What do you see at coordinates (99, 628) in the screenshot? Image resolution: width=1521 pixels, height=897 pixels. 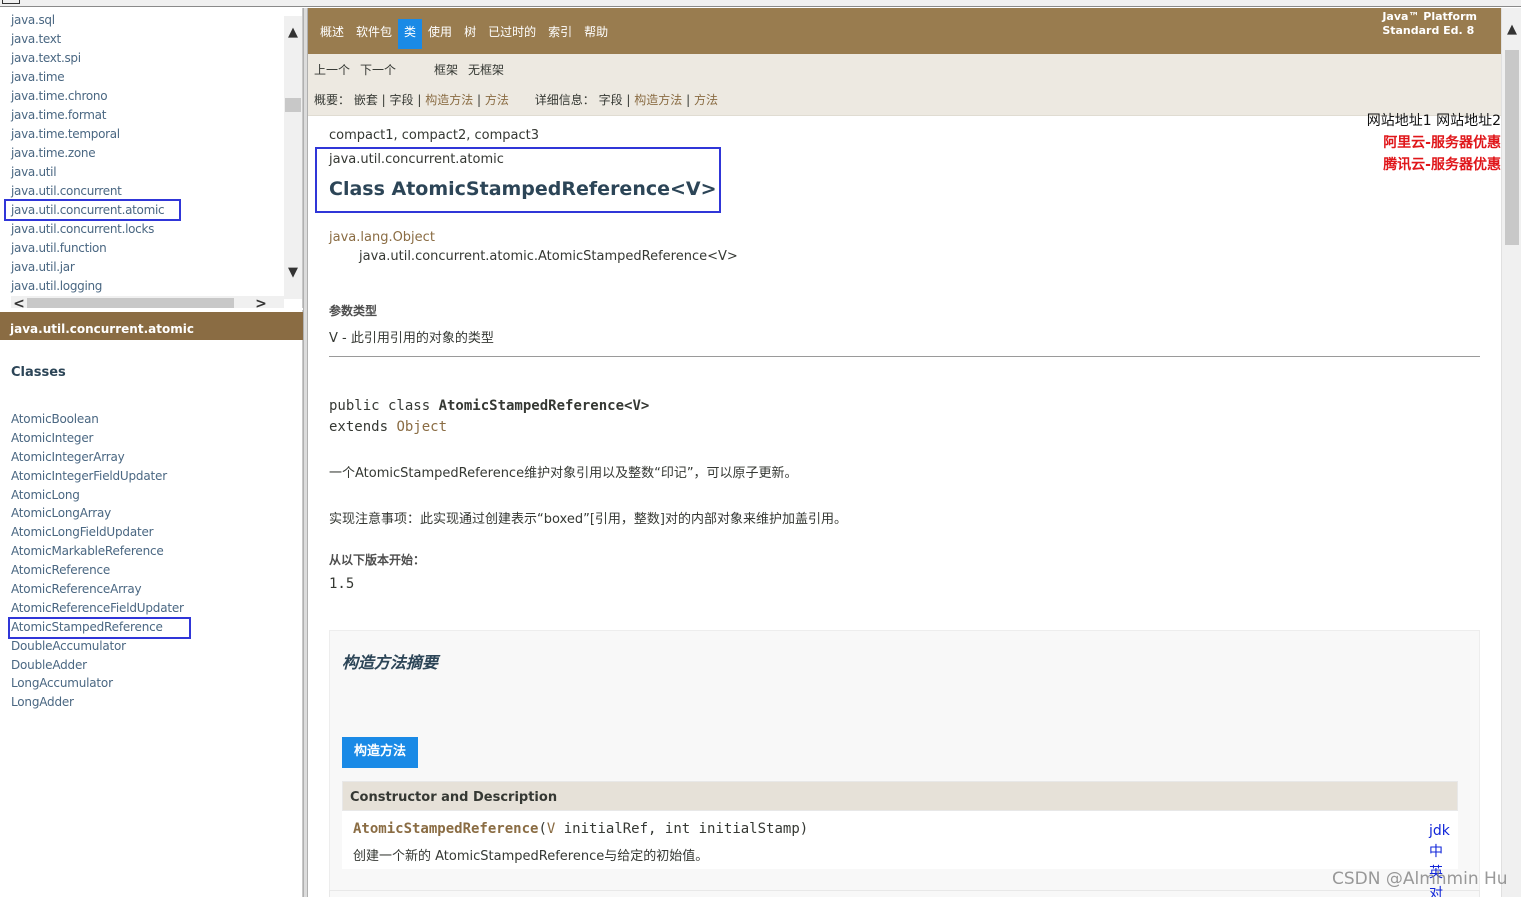 I see `highlight-box-class` at bounding box center [99, 628].